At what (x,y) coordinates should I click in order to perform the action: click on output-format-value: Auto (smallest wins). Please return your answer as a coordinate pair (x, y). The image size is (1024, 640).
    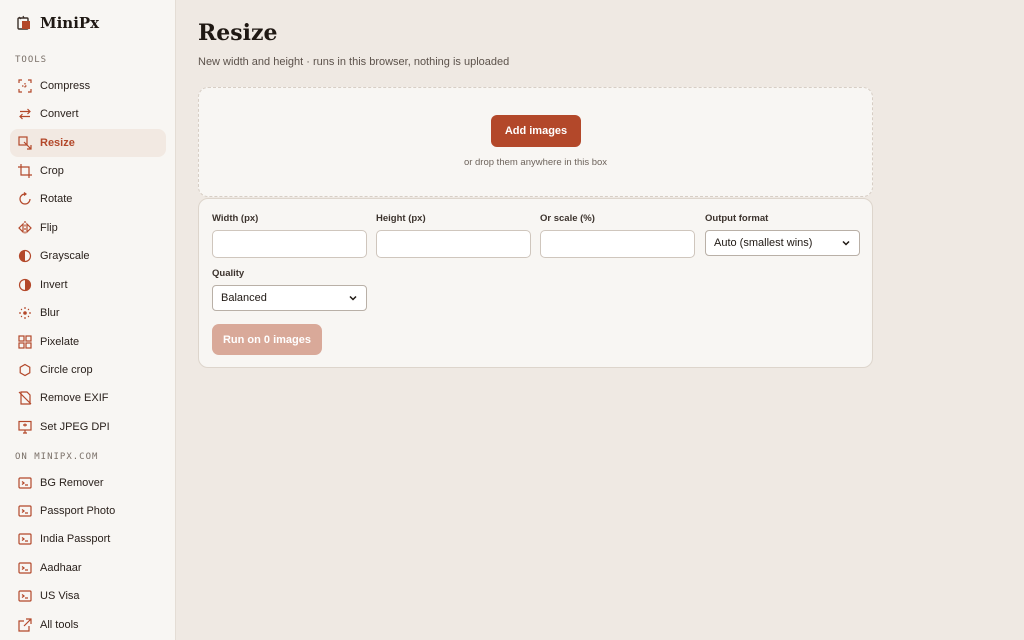
    Looking at the image, I should click on (763, 243).